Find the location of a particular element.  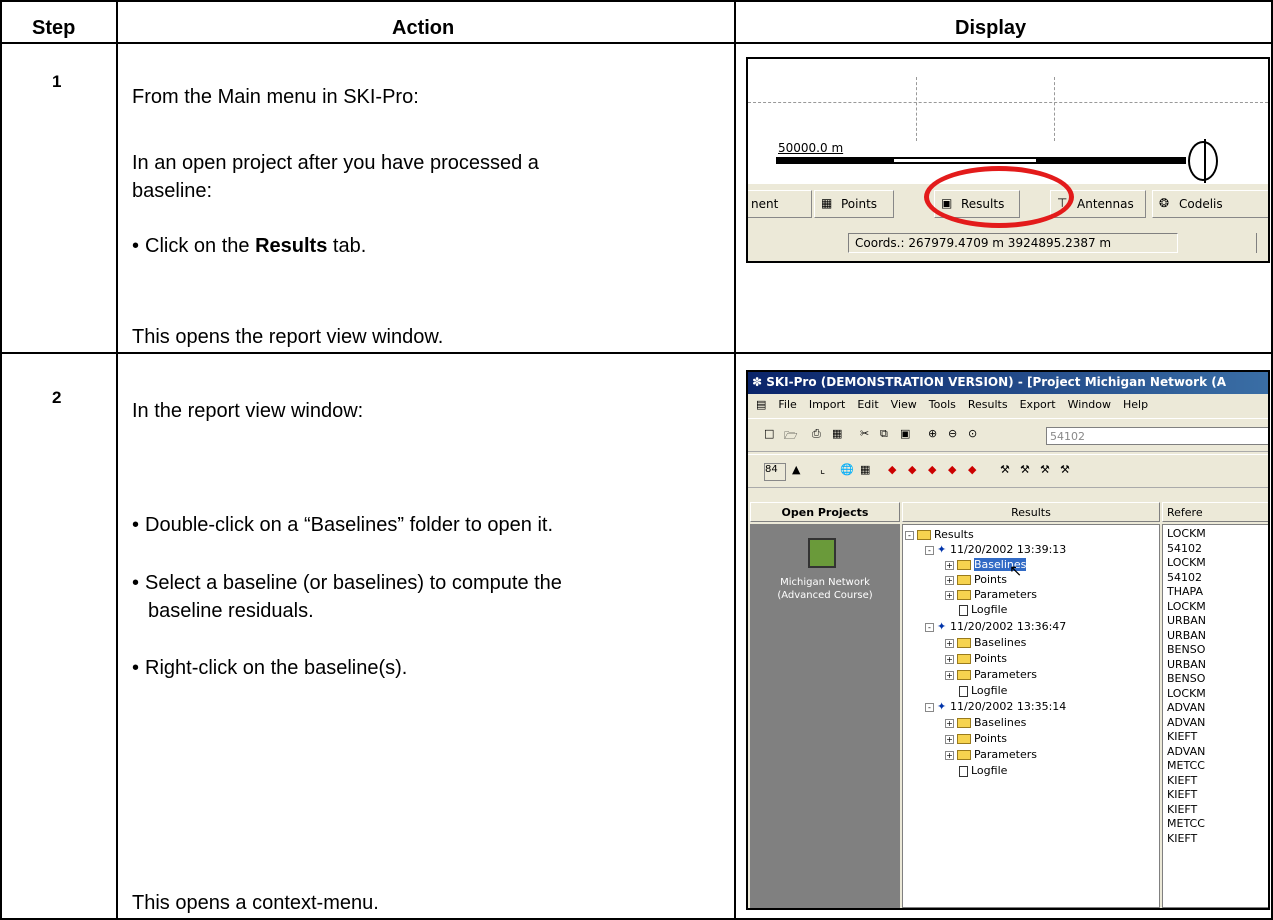

coords-readout: Coords.: 267979.4709 m 3924895.2387 m is located at coordinates (1013, 243).